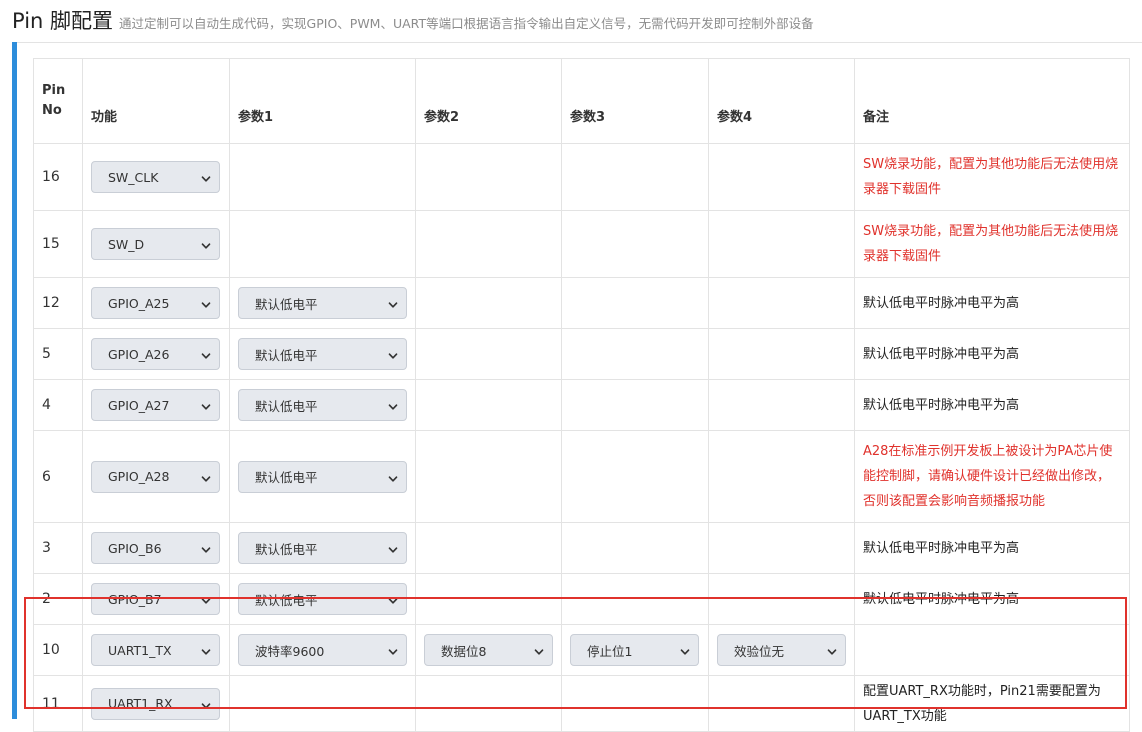 The width and height of the screenshot is (1142, 732). Describe the element at coordinates (58, 303) in the screenshot. I see `pin-number: 12` at that location.